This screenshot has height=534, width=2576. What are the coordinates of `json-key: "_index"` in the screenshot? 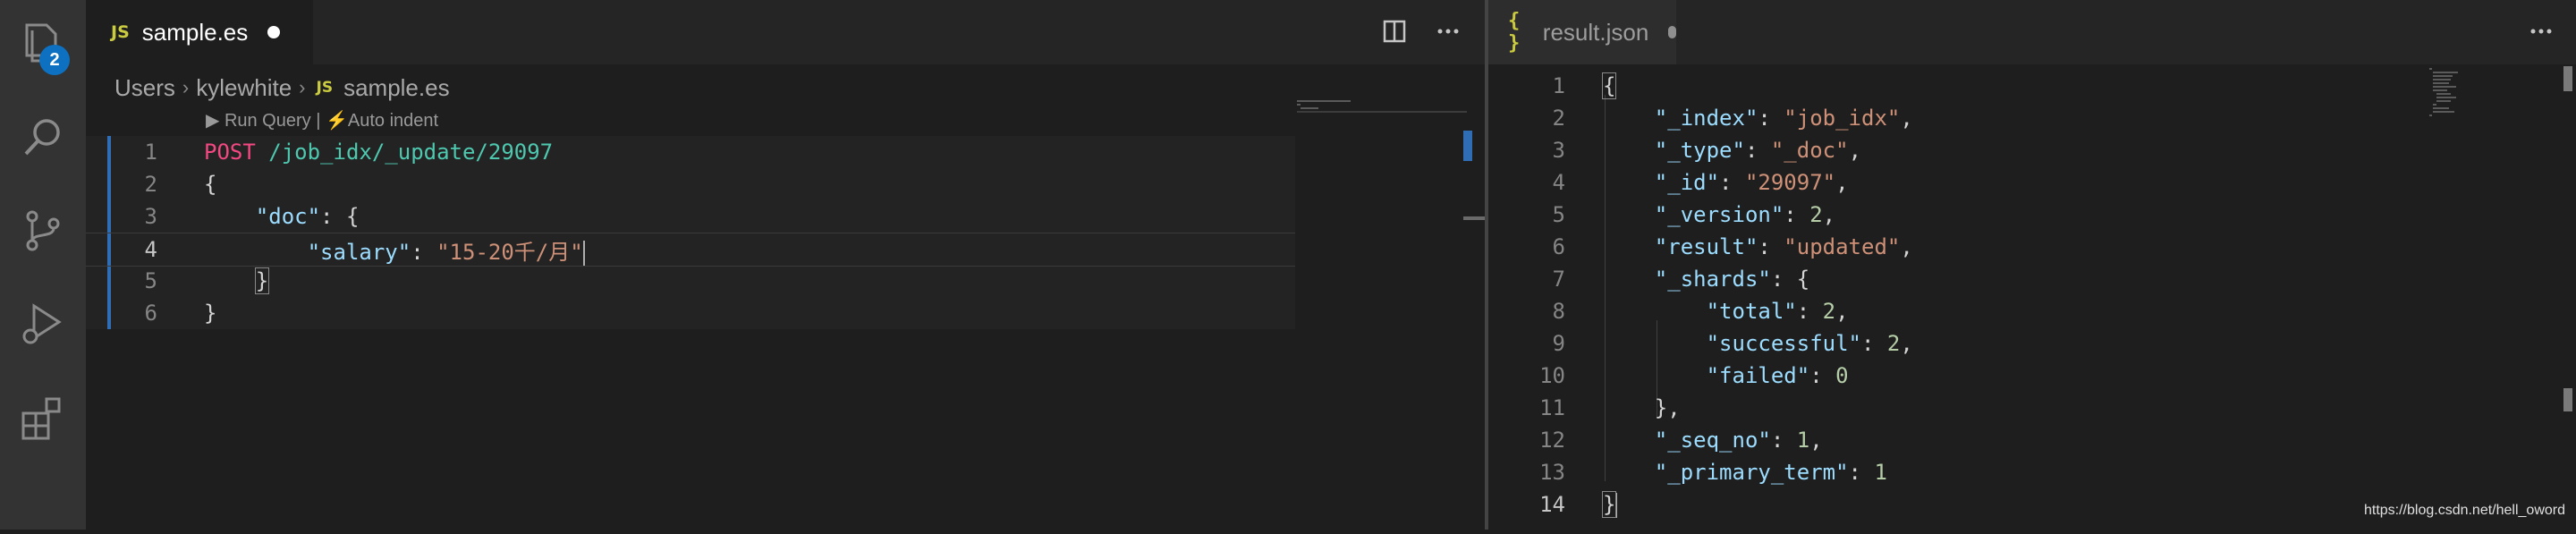 It's located at (1706, 118).